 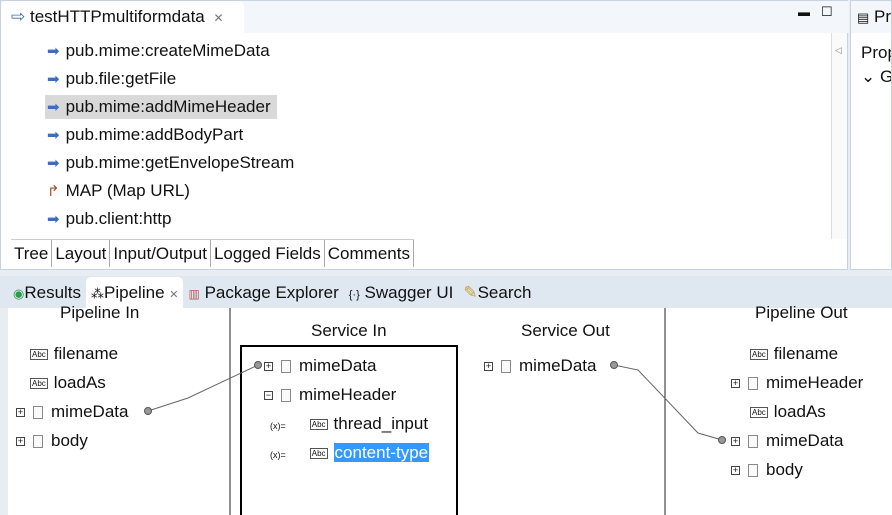 What do you see at coordinates (885, 76) in the screenshot?
I see `section-label: Ge` at bounding box center [885, 76].